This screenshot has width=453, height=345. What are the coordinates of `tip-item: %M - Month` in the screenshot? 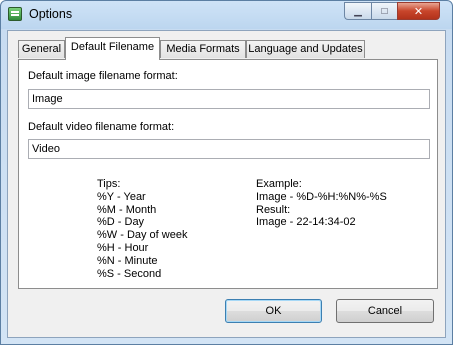 It's located at (127, 209).